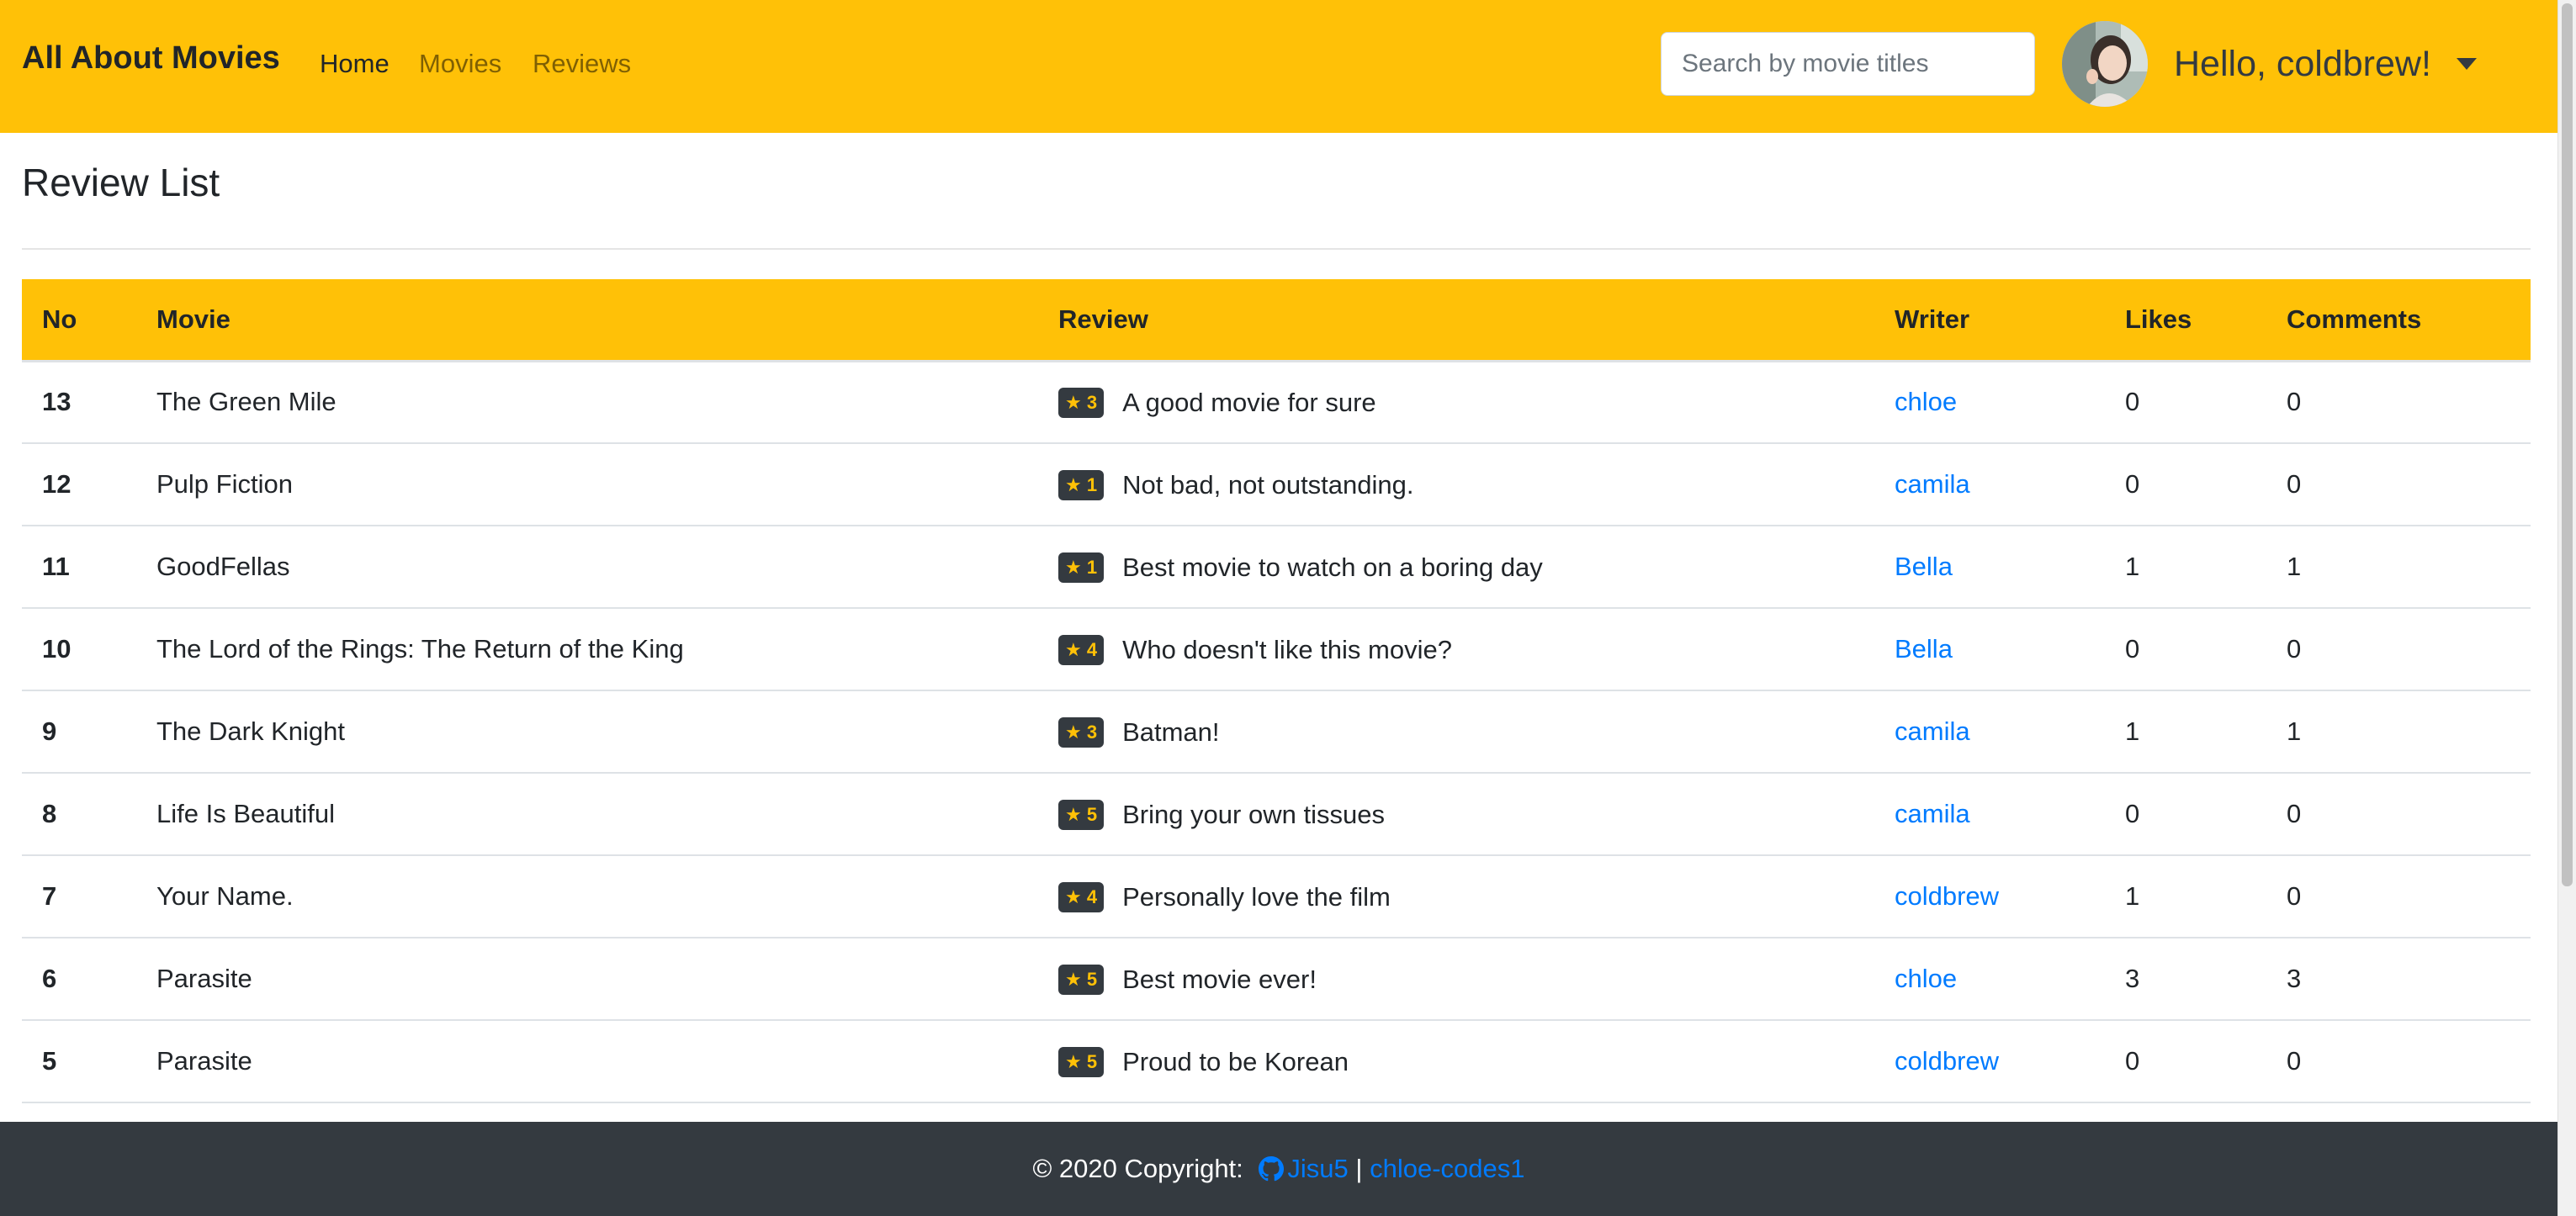 Image resolution: width=2576 pixels, height=1216 pixels. I want to click on row-number: 9, so click(79, 732).